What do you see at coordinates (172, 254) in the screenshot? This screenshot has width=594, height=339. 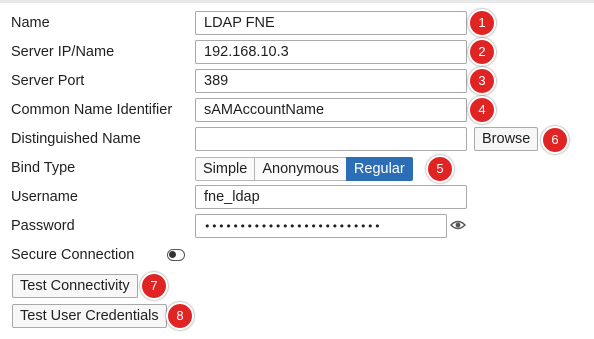 I see `toggle-knob` at bounding box center [172, 254].